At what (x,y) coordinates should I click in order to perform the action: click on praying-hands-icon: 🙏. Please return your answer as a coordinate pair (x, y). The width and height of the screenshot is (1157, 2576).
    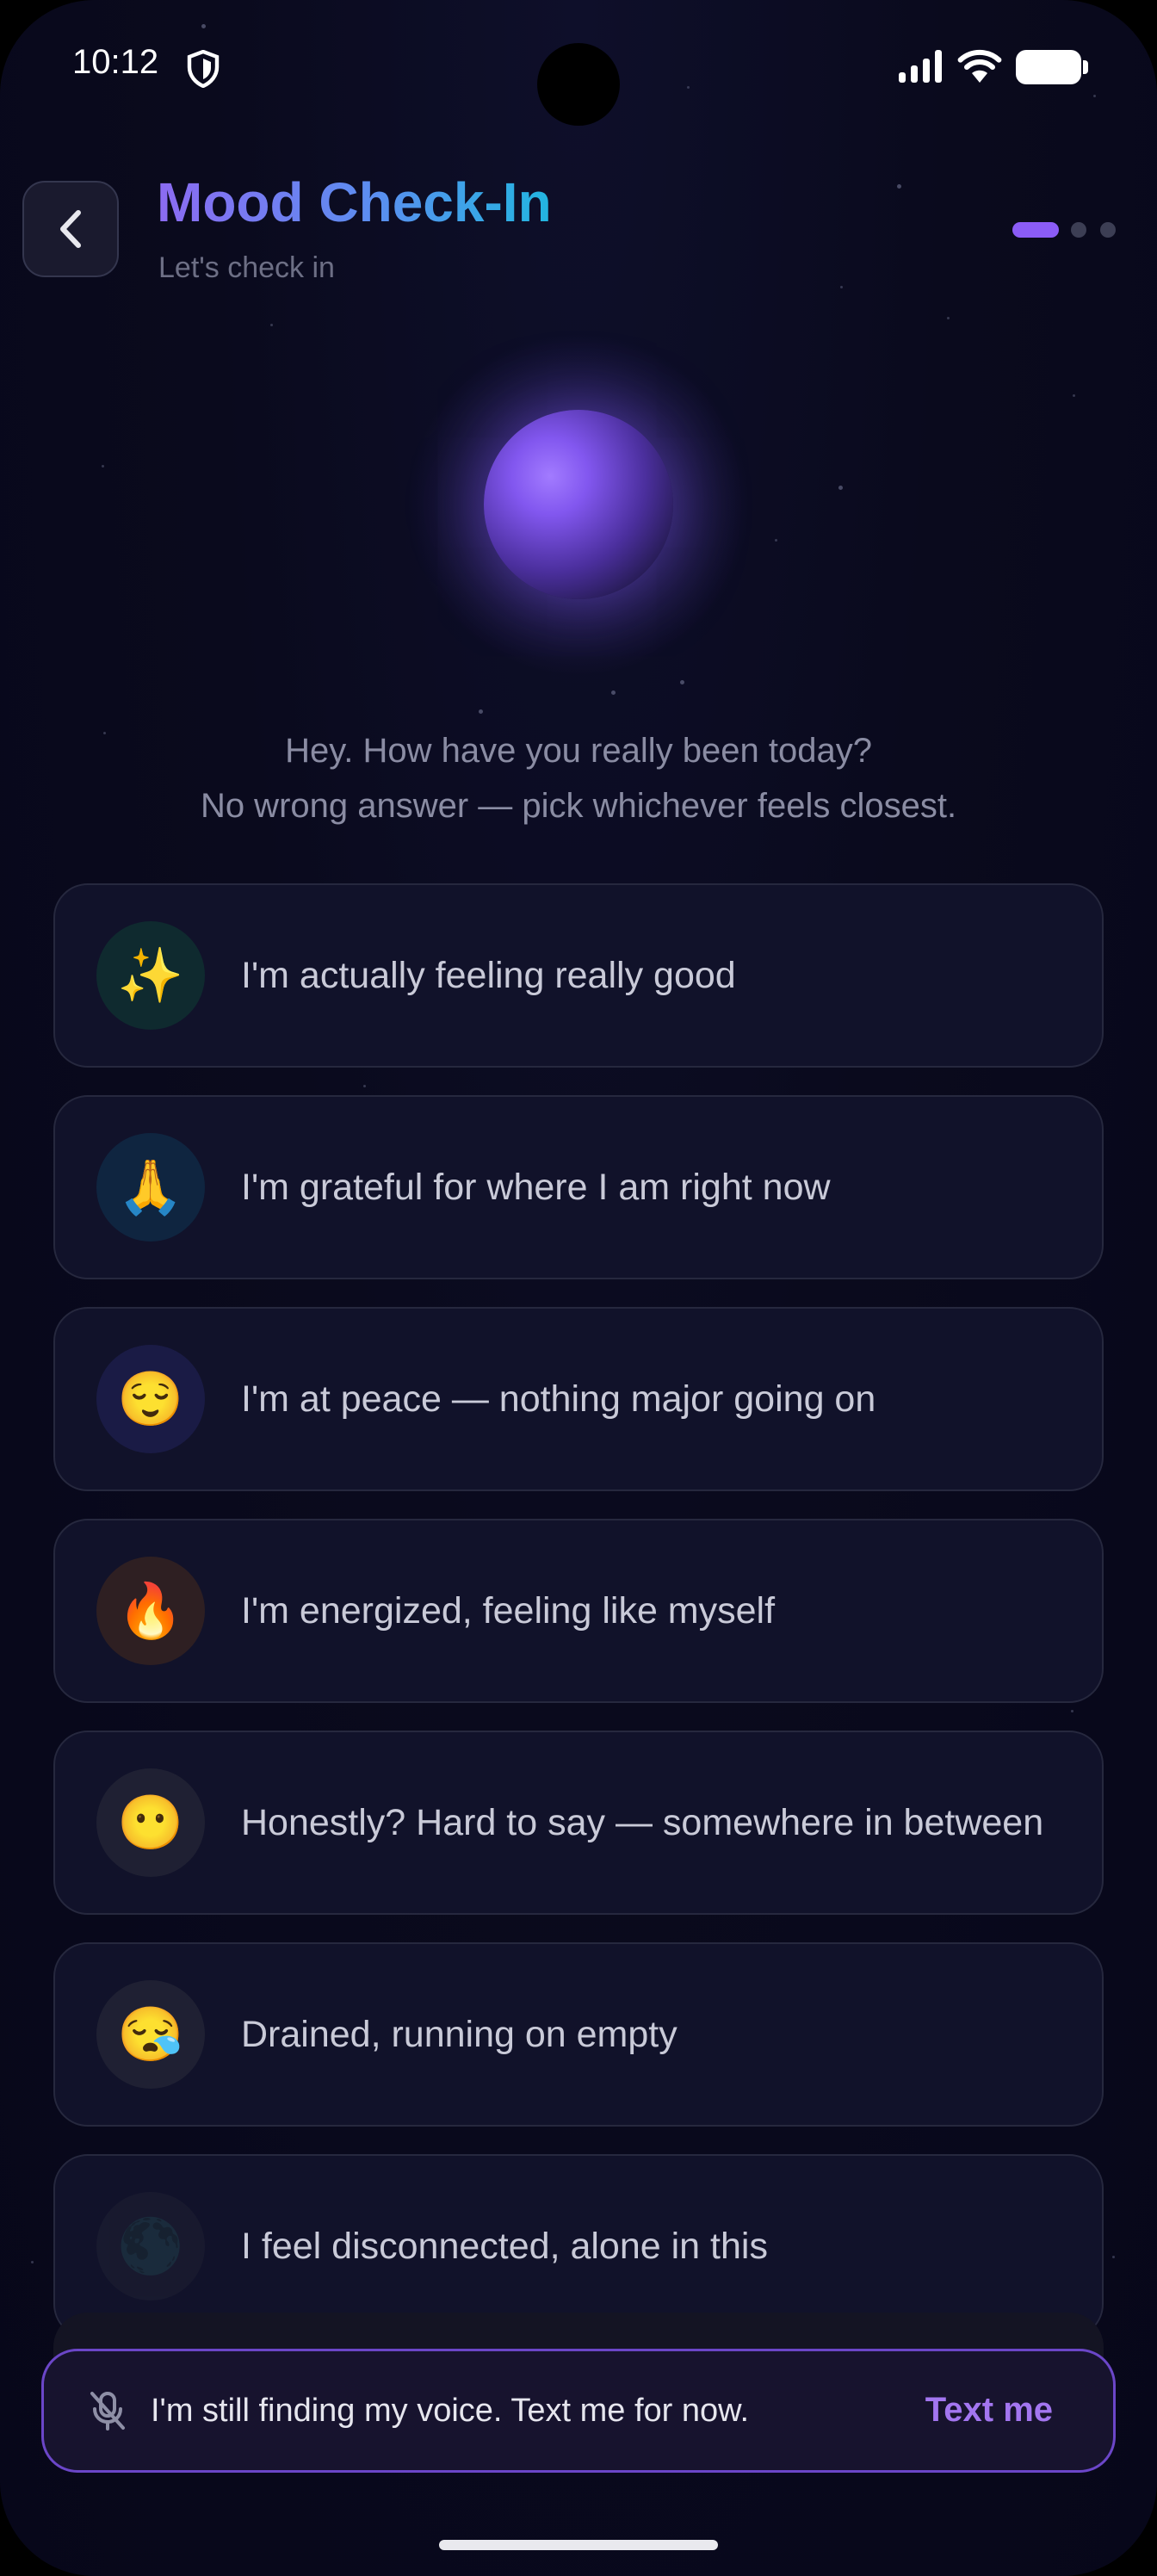
    Looking at the image, I should click on (150, 1188).